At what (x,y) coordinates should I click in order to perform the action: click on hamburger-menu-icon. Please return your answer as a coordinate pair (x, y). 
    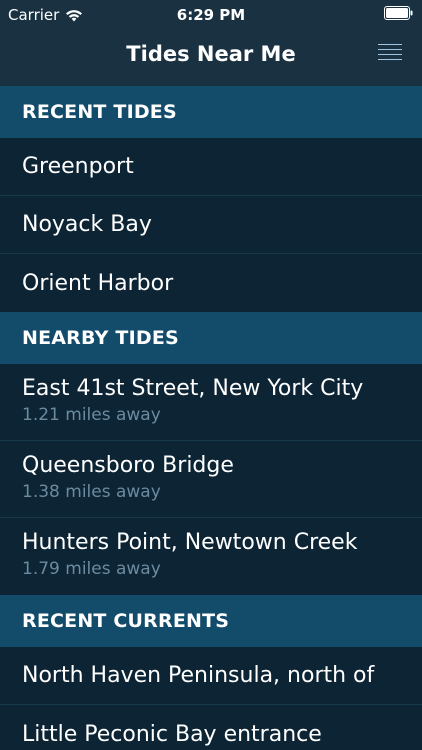
    Looking at the image, I should click on (390, 56).